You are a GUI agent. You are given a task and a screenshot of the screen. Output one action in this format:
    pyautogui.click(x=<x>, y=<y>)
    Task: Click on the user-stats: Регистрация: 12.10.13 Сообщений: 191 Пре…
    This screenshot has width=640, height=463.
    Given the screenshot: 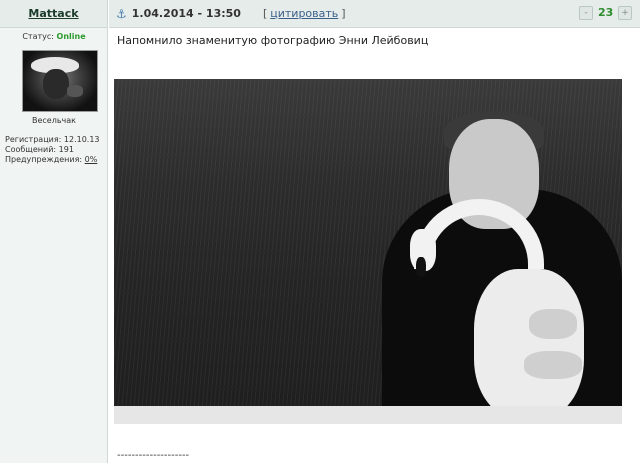 What is the action you would take?
    pyautogui.click(x=52, y=150)
    